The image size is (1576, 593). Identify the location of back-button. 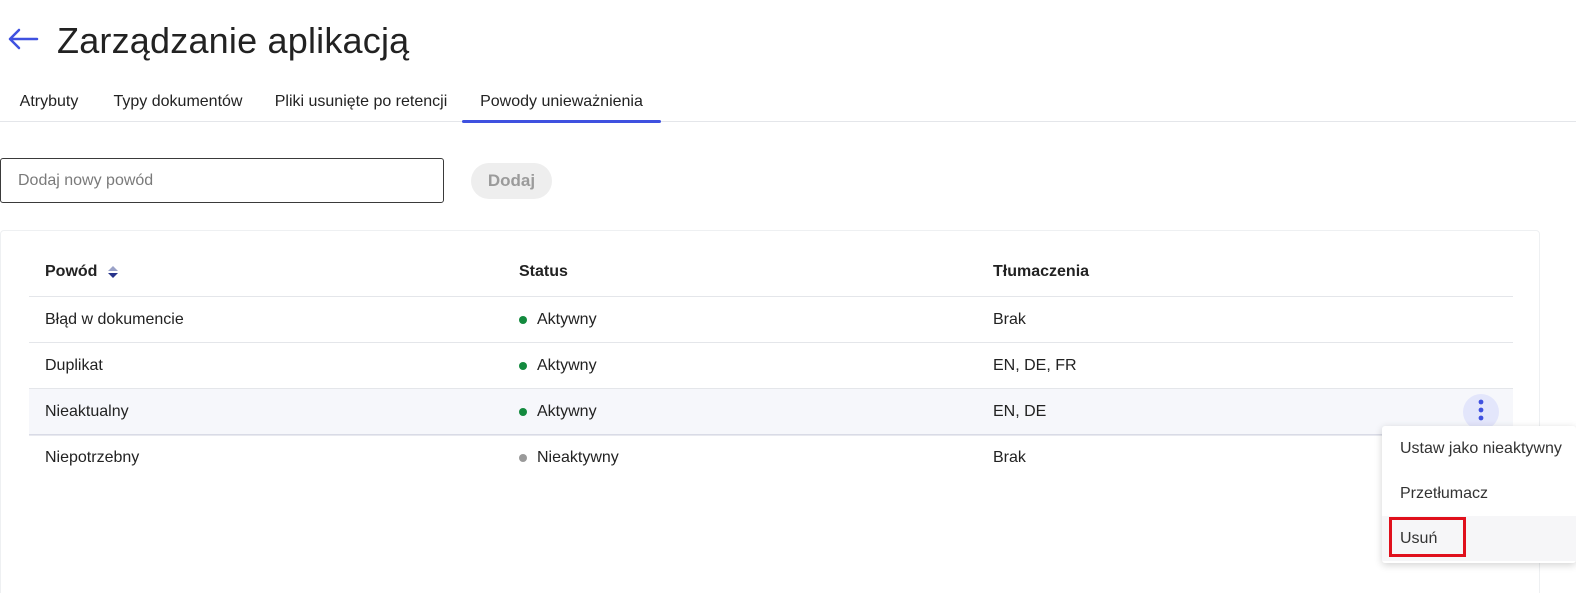
(23, 41).